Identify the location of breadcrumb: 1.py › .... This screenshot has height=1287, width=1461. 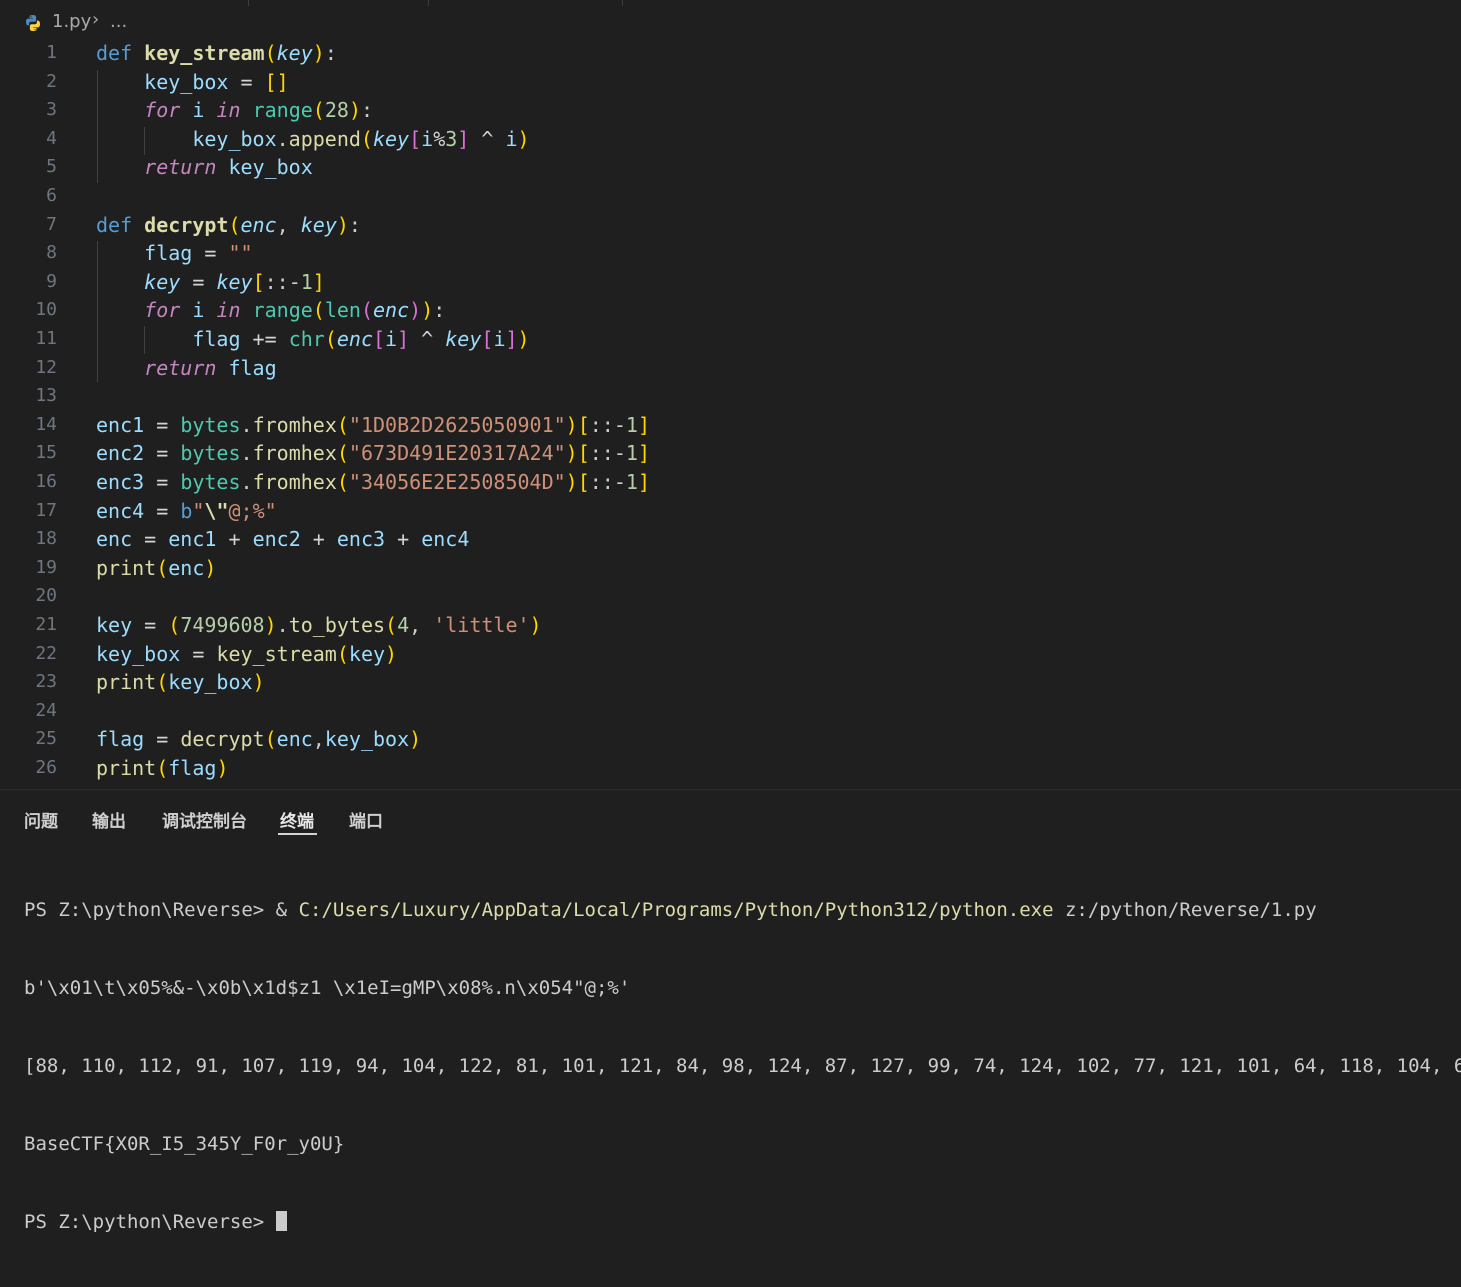
(730, 23).